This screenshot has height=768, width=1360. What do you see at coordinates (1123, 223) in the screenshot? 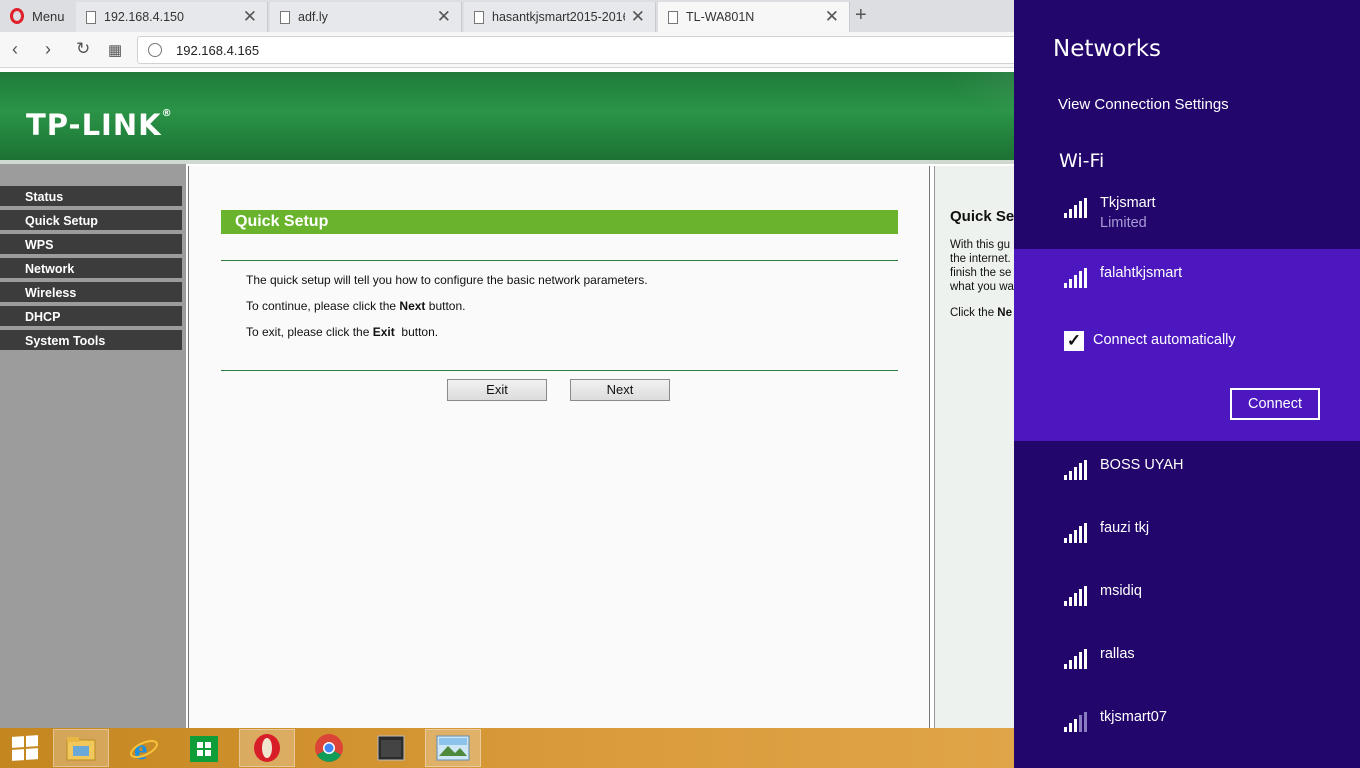
I see `network-status: Limited` at bounding box center [1123, 223].